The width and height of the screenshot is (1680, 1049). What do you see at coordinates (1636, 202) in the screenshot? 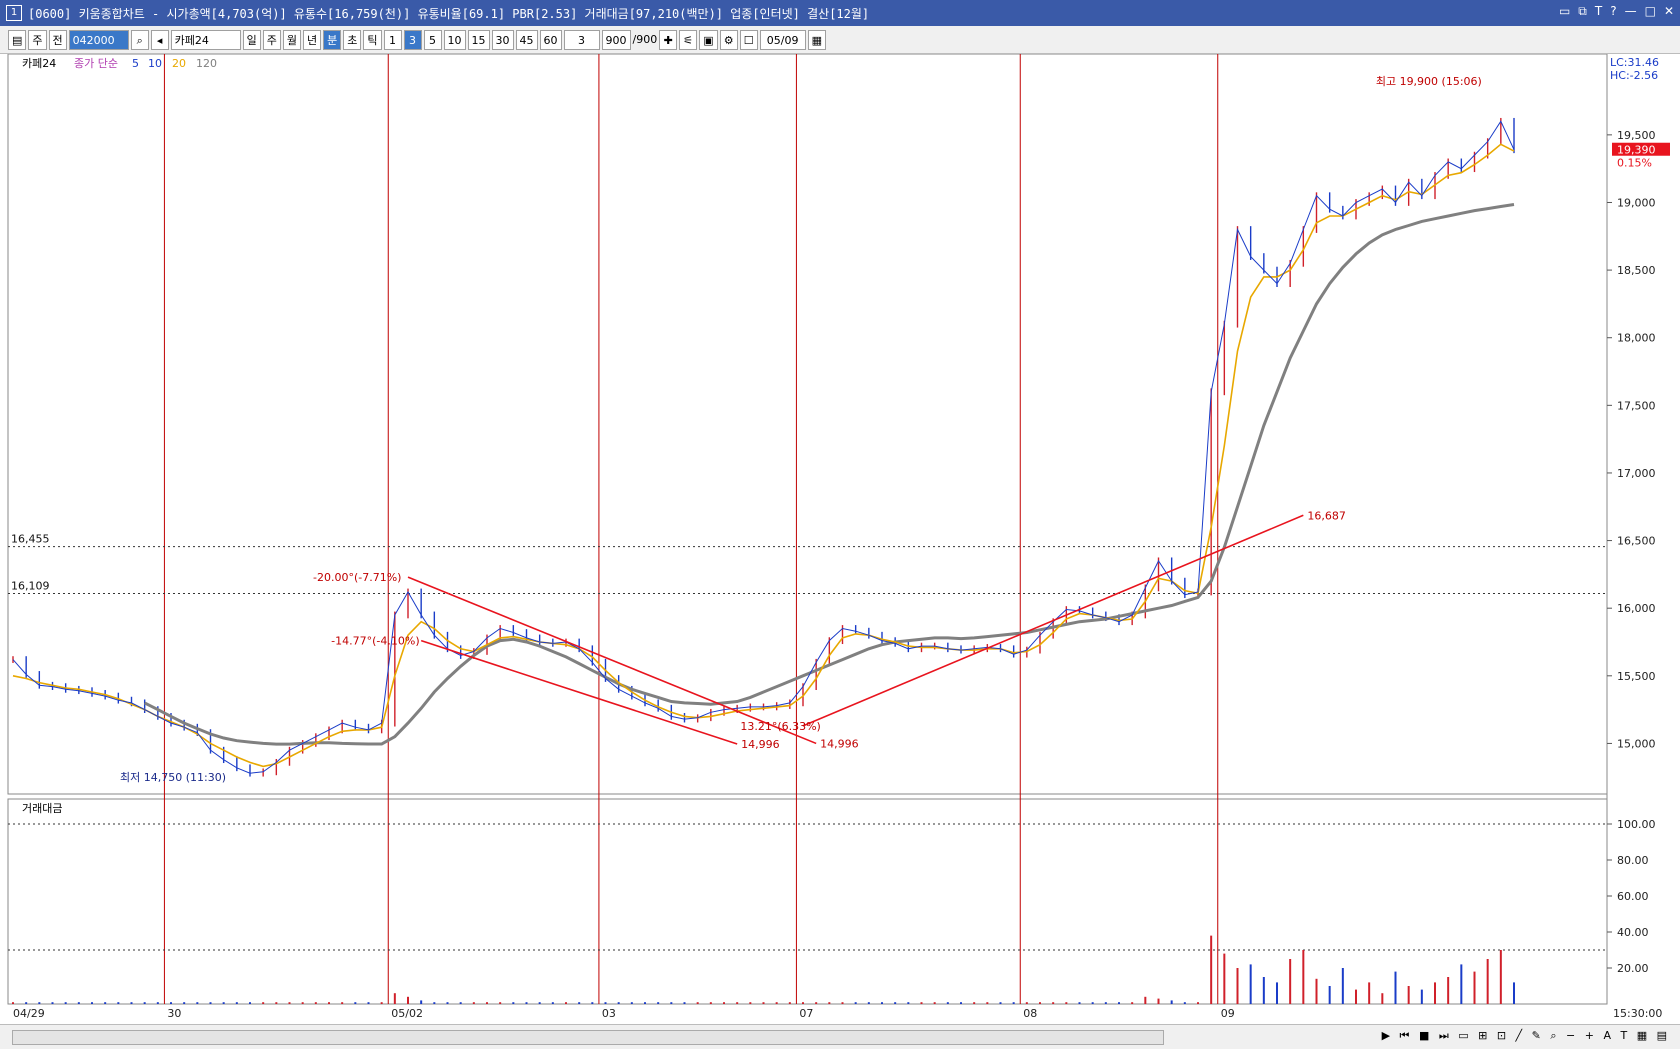
I see `price-y-tick-label: 19,000` at bounding box center [1636, 202].